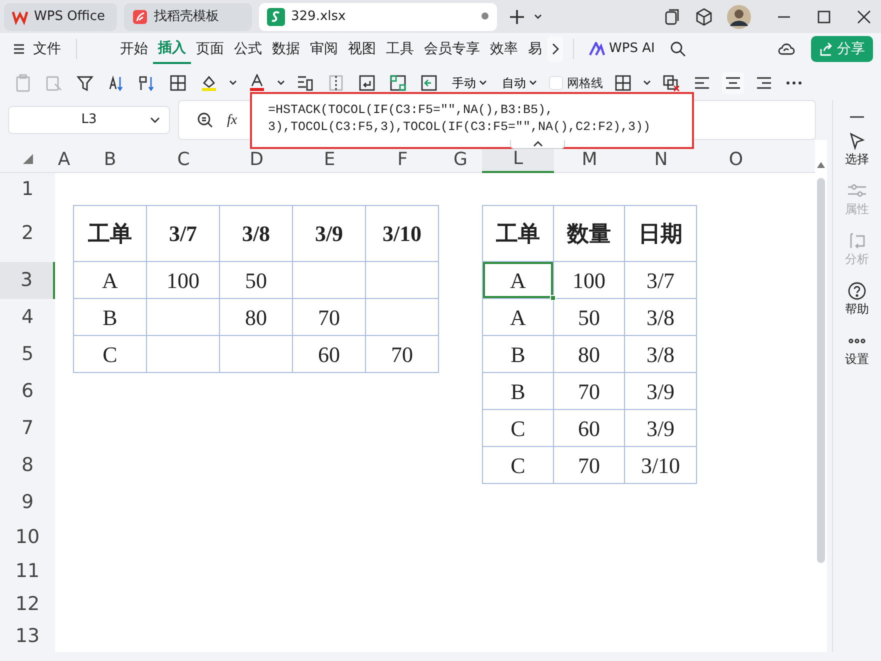 The height and width of the screenshot is (661, 881). What do you see at coordinates (678, 49) in the screenshot?
I see `search-icon` at bounding box center [678, 49].